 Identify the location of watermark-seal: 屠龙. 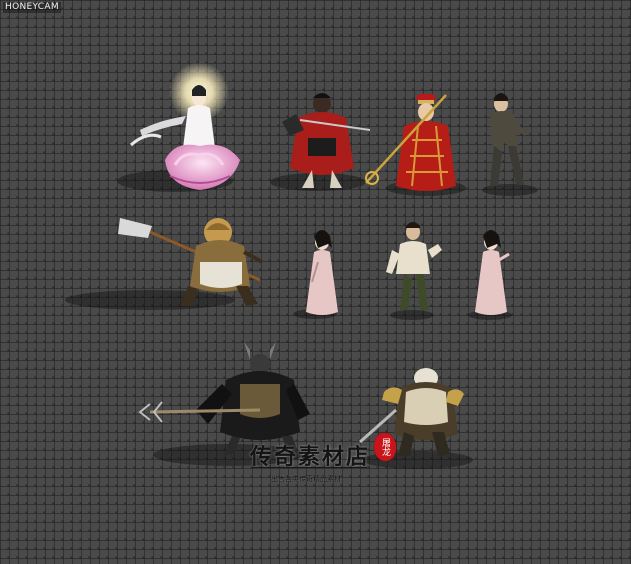
(385, 447).